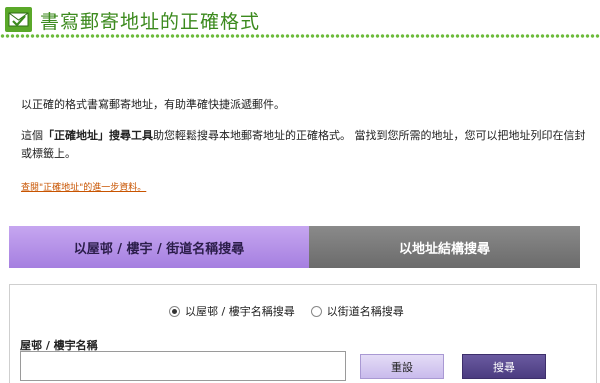  What do you see at coordinates (444, 247) in the screenshot?
I see `tab-search-by-structure: 以地址結構搜尋` at bounding box center [444, 247].